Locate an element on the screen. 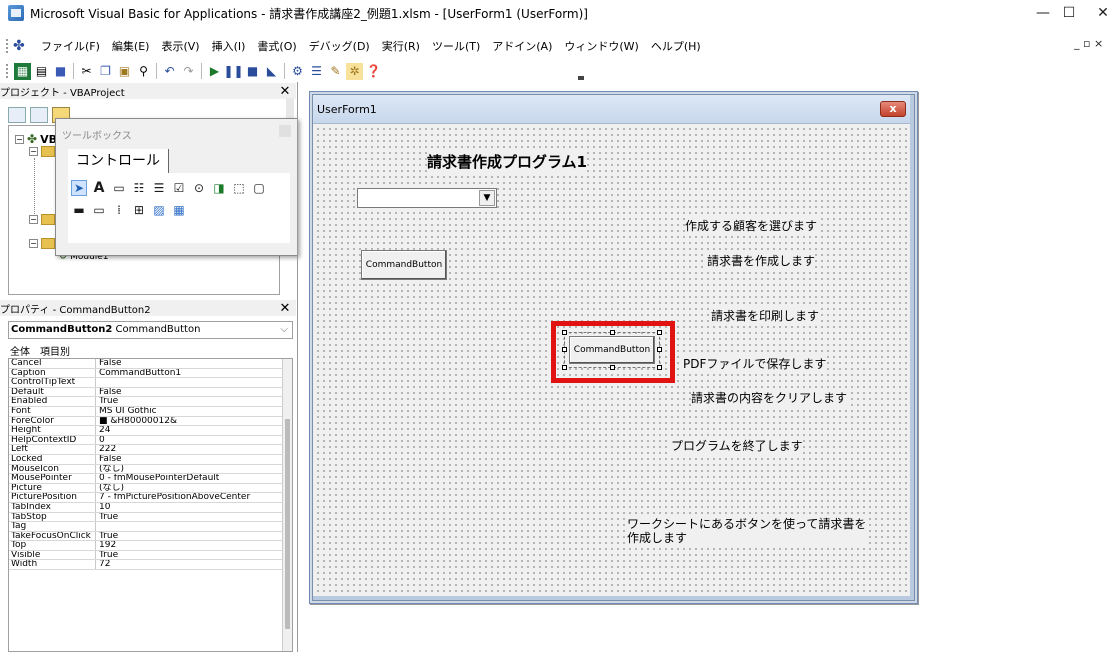  view-object-icon is located at coordinates (39, 115).